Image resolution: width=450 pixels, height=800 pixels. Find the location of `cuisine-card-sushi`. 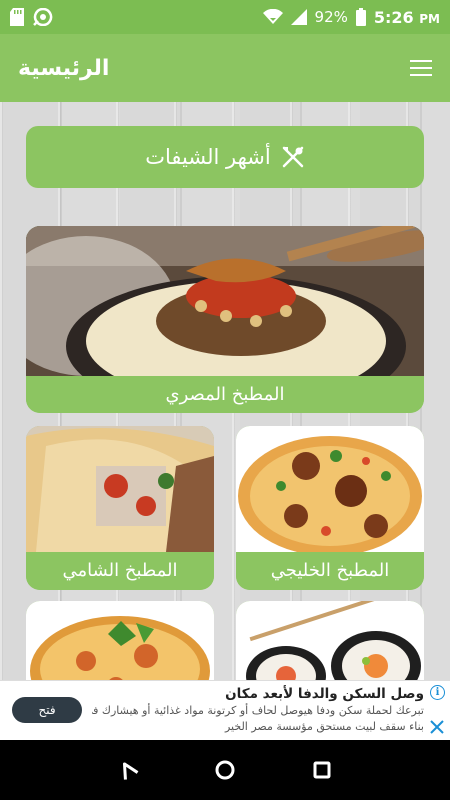

cuisine-card-sushi is located at coordinates (330, 640).